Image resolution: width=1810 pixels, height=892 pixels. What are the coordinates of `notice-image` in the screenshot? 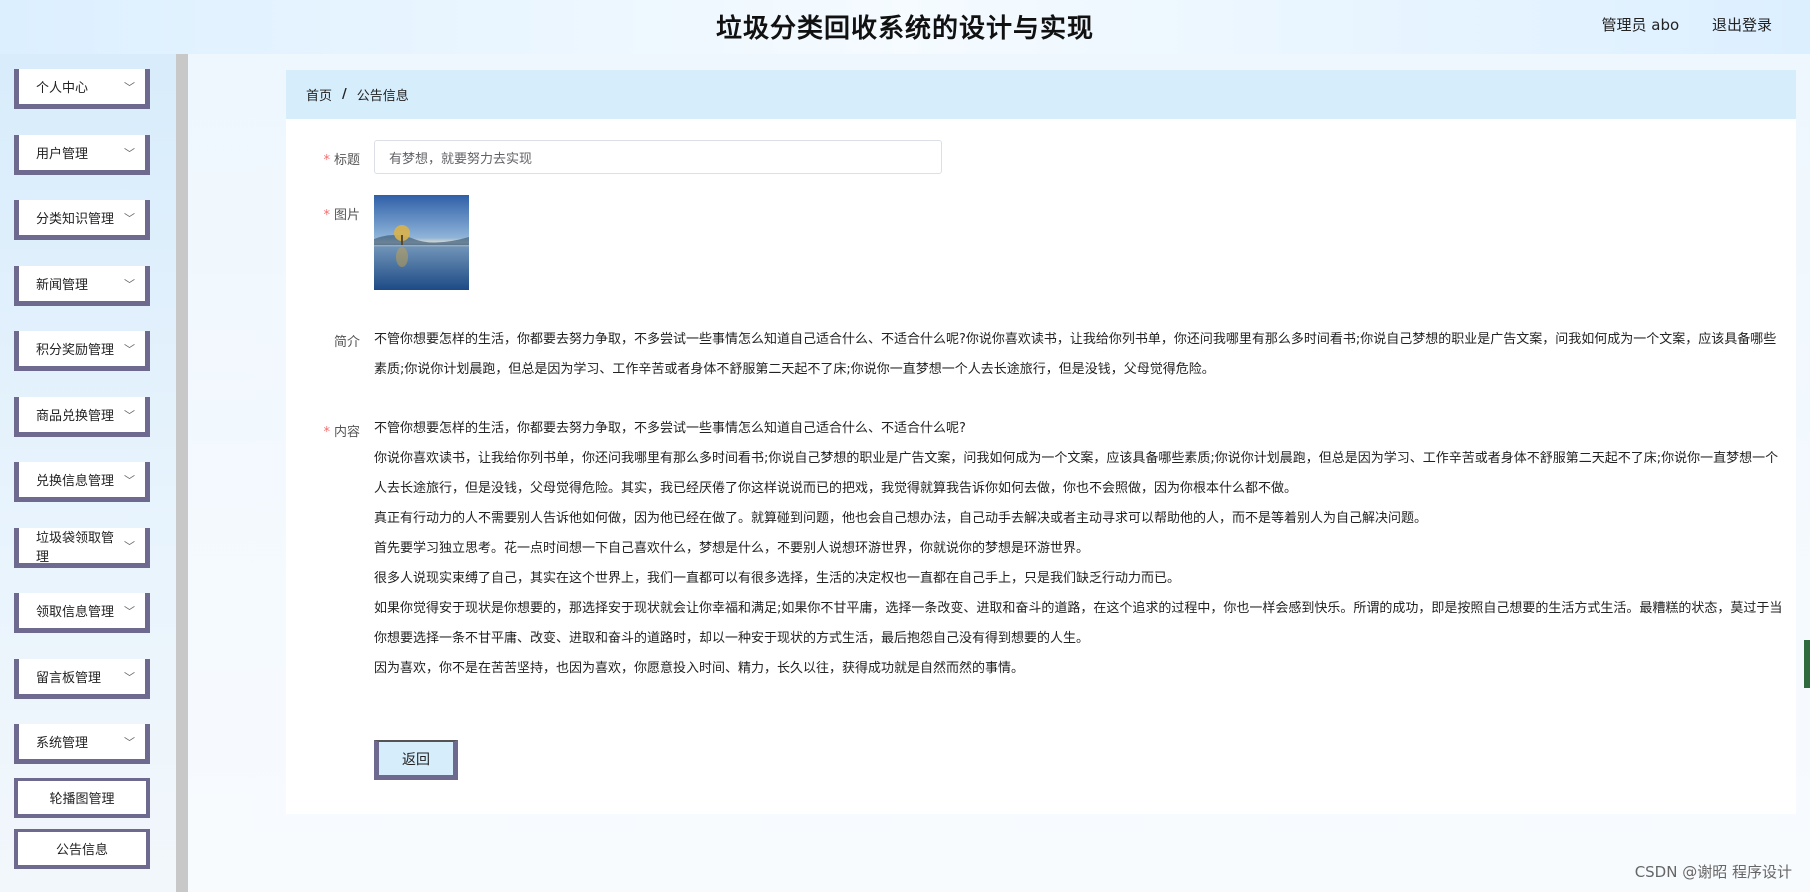 It's located at (421, 242).